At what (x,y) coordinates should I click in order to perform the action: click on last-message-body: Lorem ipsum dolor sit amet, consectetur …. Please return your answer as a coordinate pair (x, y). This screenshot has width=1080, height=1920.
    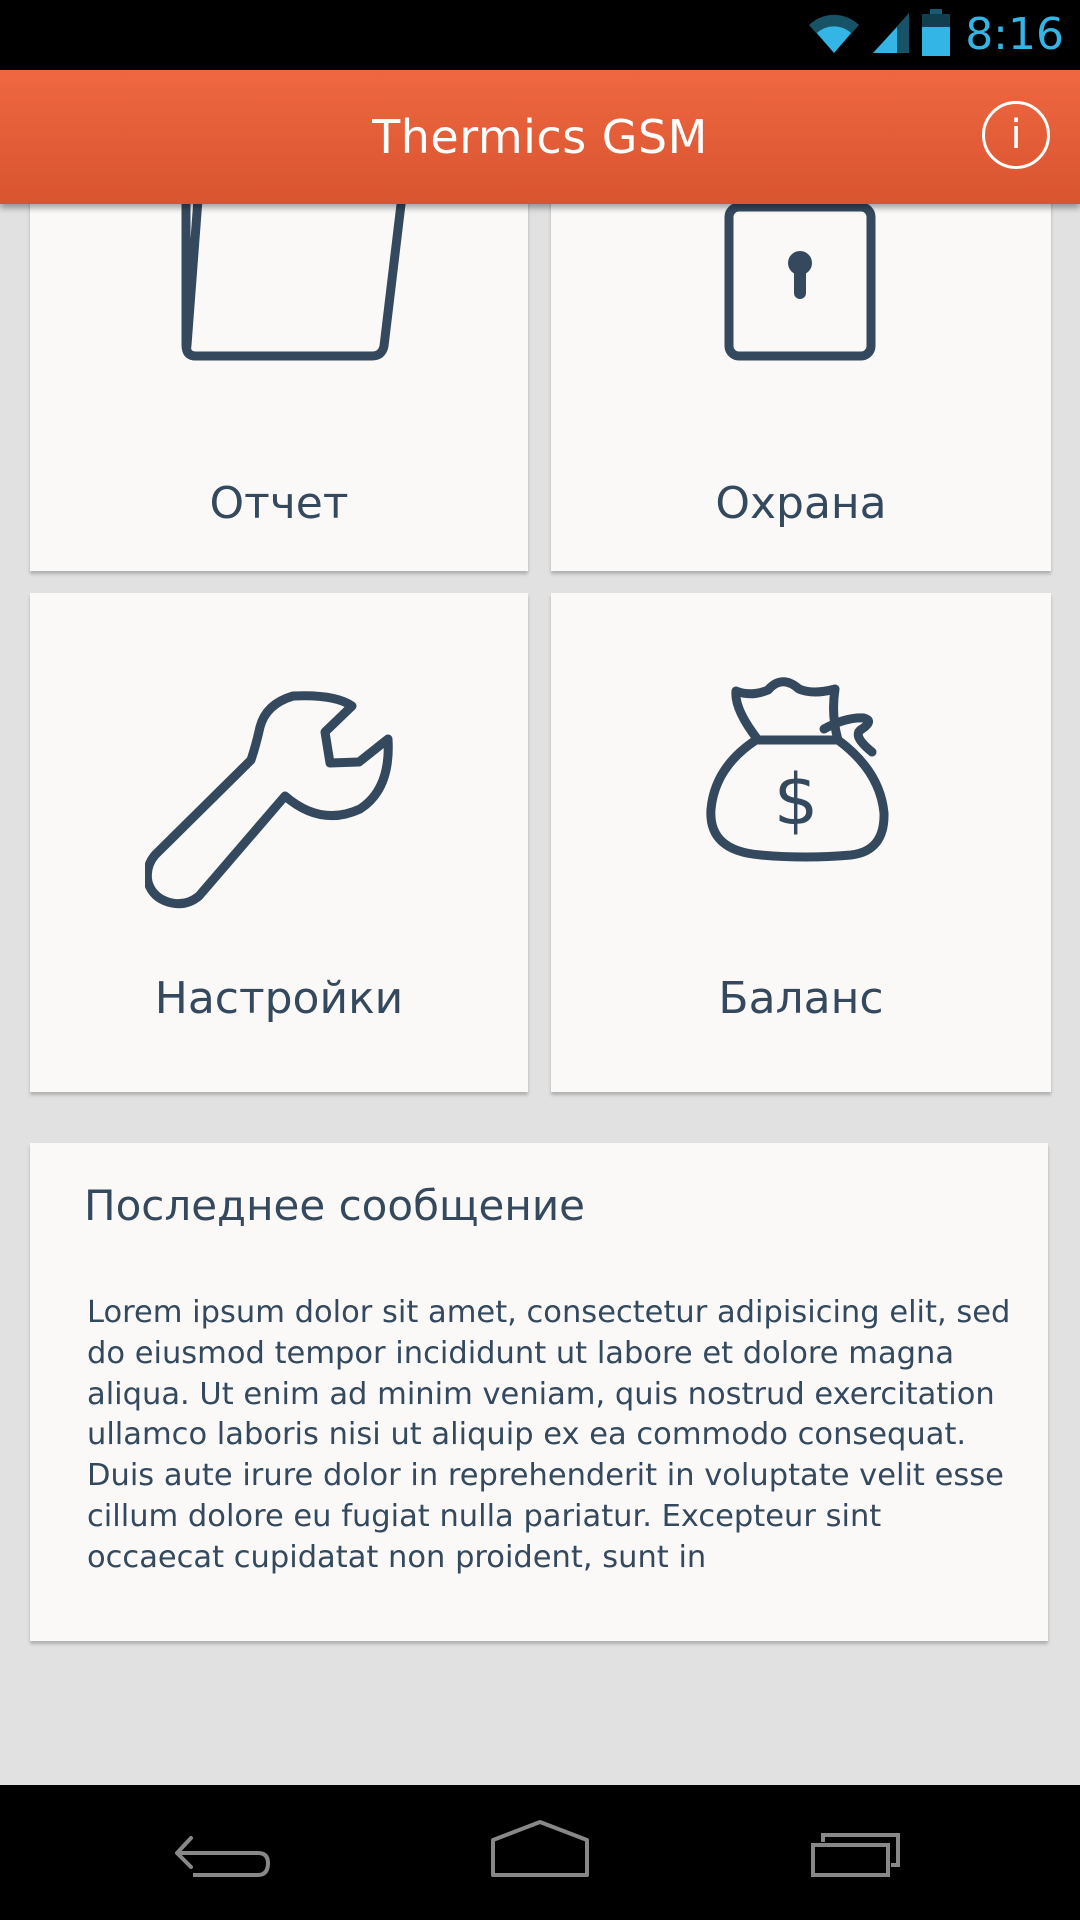
    Looking at the image, I should click on (549, 1435).